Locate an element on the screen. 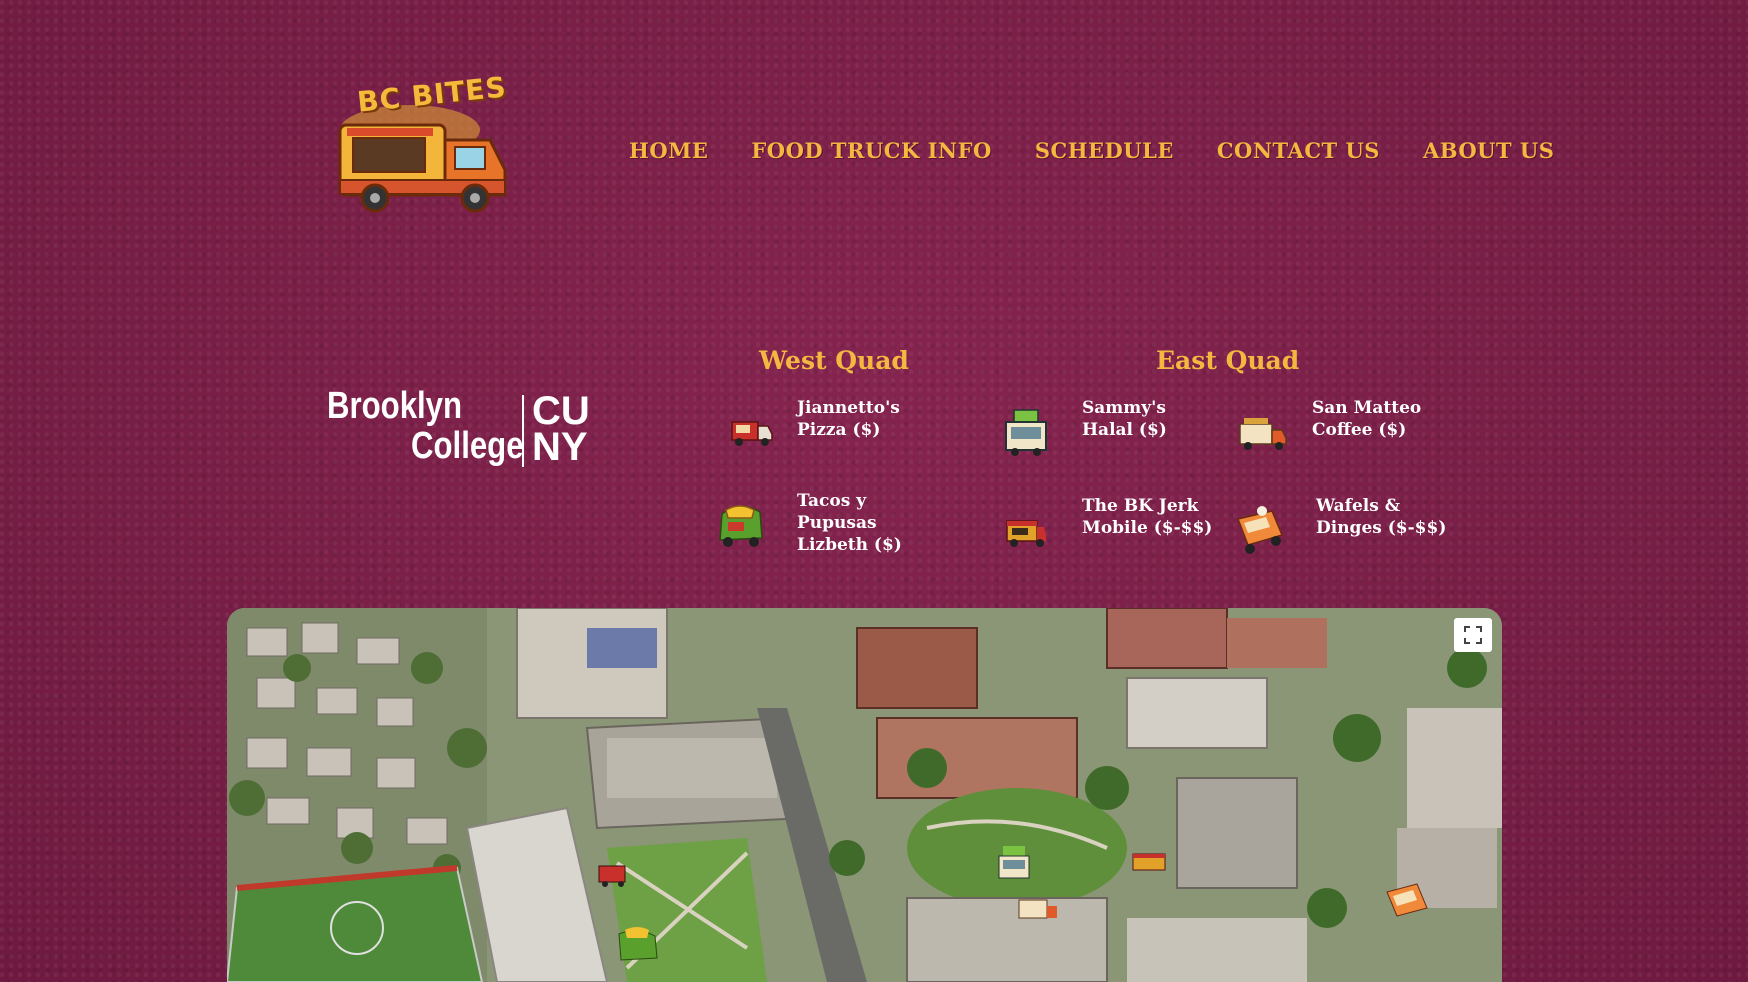 The height and width of the screenshot is (982, 1748). halal-truck-icon is located at coordinates (1026, 432).